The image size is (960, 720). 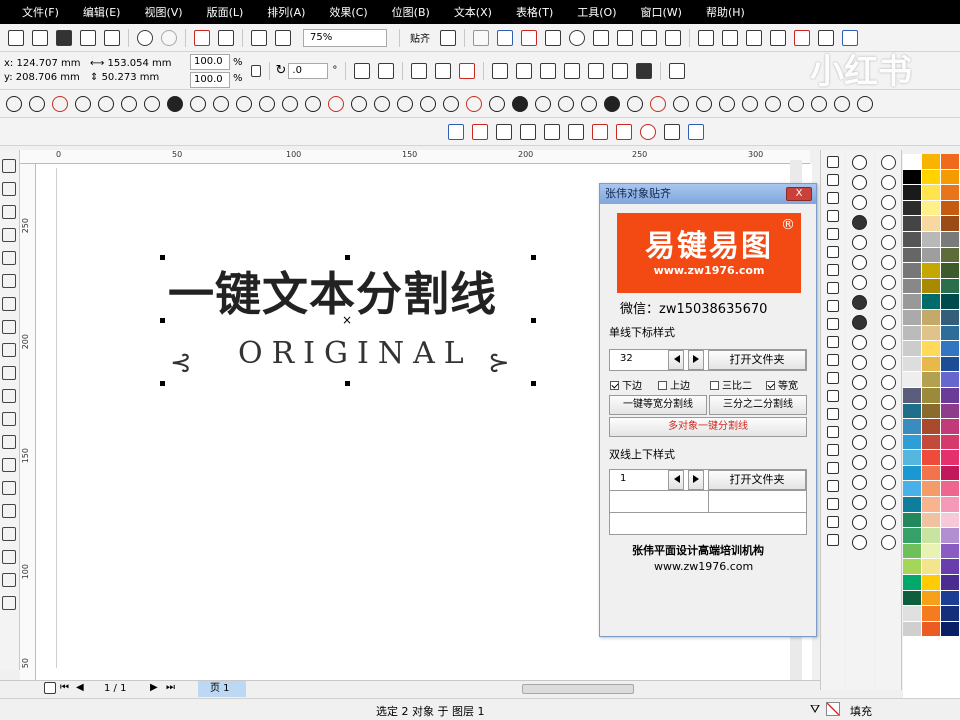 What do you see at coordinates (362, 70) in the screenshot?
I see `mirror-horizontal-icon` at bounding box center [362, 70].